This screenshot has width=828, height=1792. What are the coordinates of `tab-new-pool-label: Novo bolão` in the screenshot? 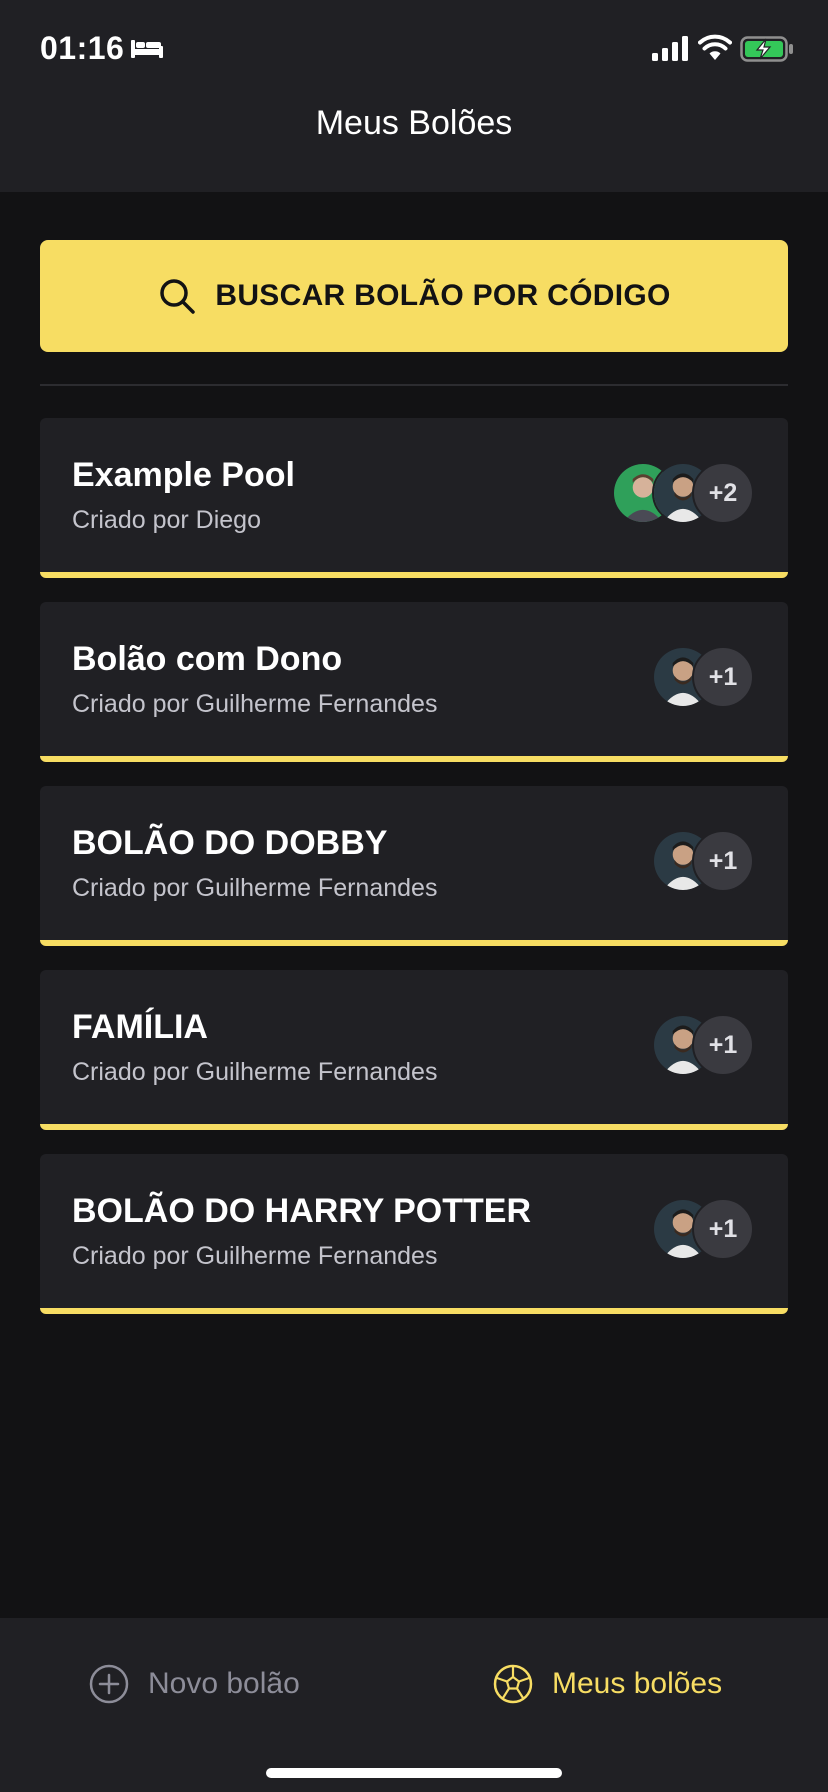 It's located at (224, 1683).